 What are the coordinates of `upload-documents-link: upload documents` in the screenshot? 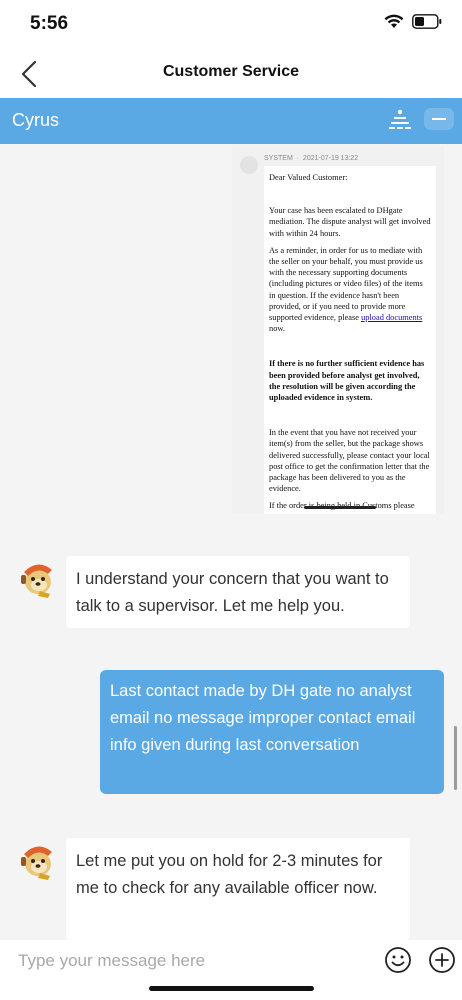 It's located at (391, 317).